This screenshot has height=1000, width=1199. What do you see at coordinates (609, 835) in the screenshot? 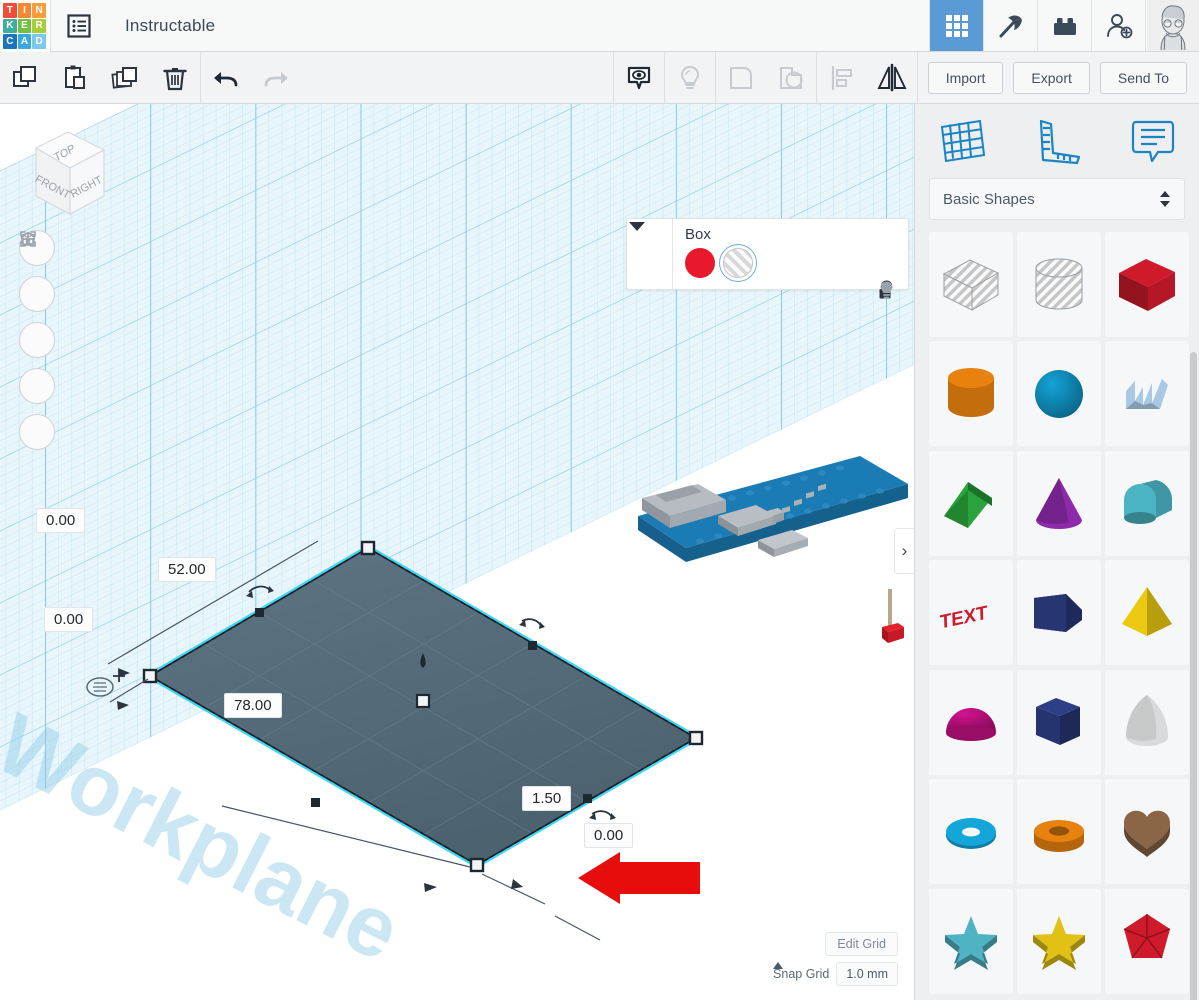
I see `dim-offset-z: 0.00` at bounding box center [609, 835].